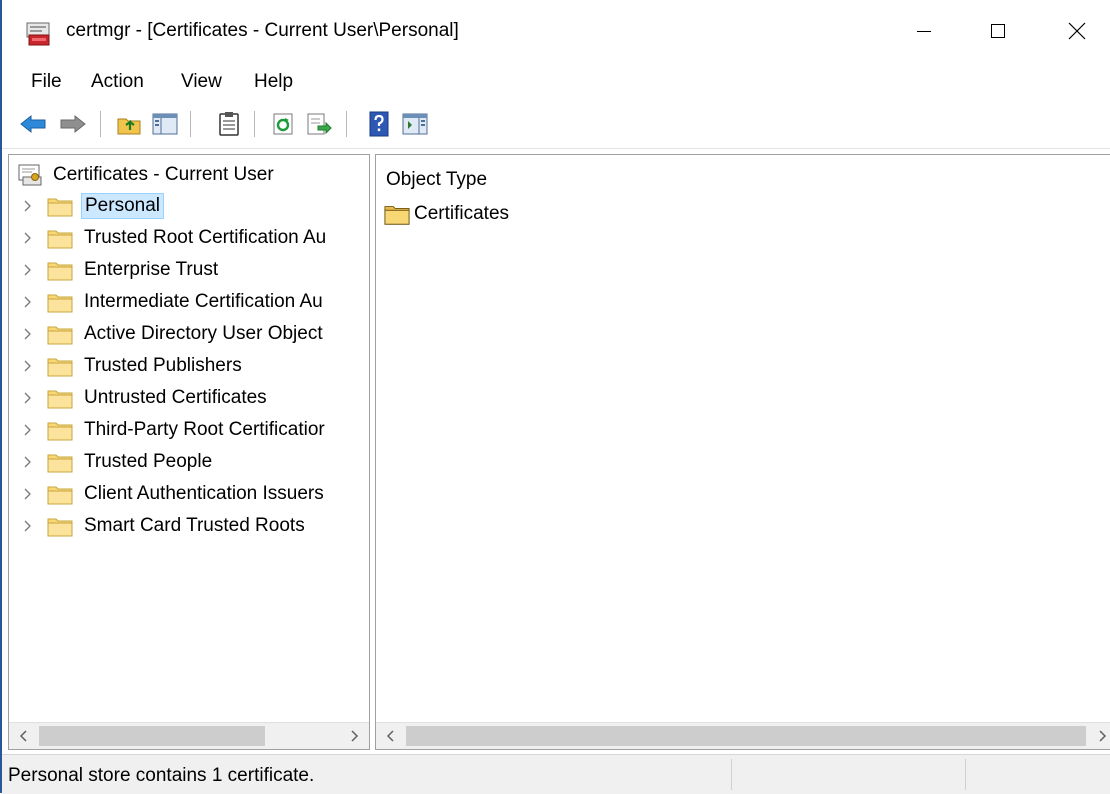 The width and height of the screenshot is (1110, 794). I want to click on forward-button, so click(73, 124).